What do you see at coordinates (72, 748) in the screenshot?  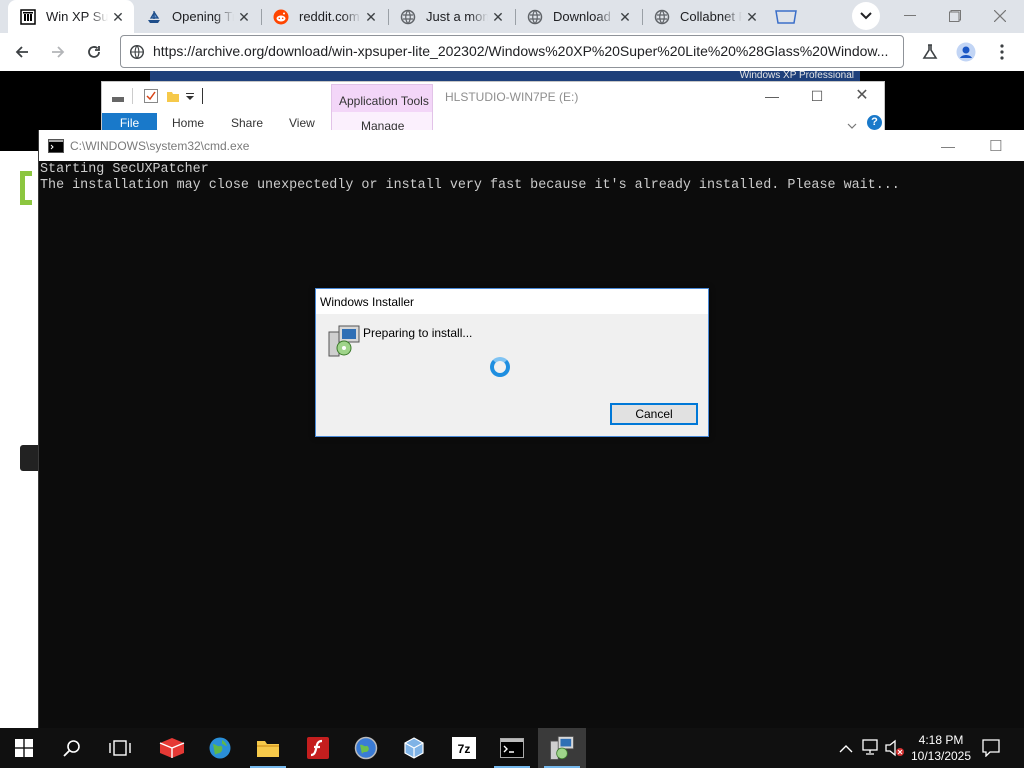 I see `search-icon` at bounding box center [72, 748].